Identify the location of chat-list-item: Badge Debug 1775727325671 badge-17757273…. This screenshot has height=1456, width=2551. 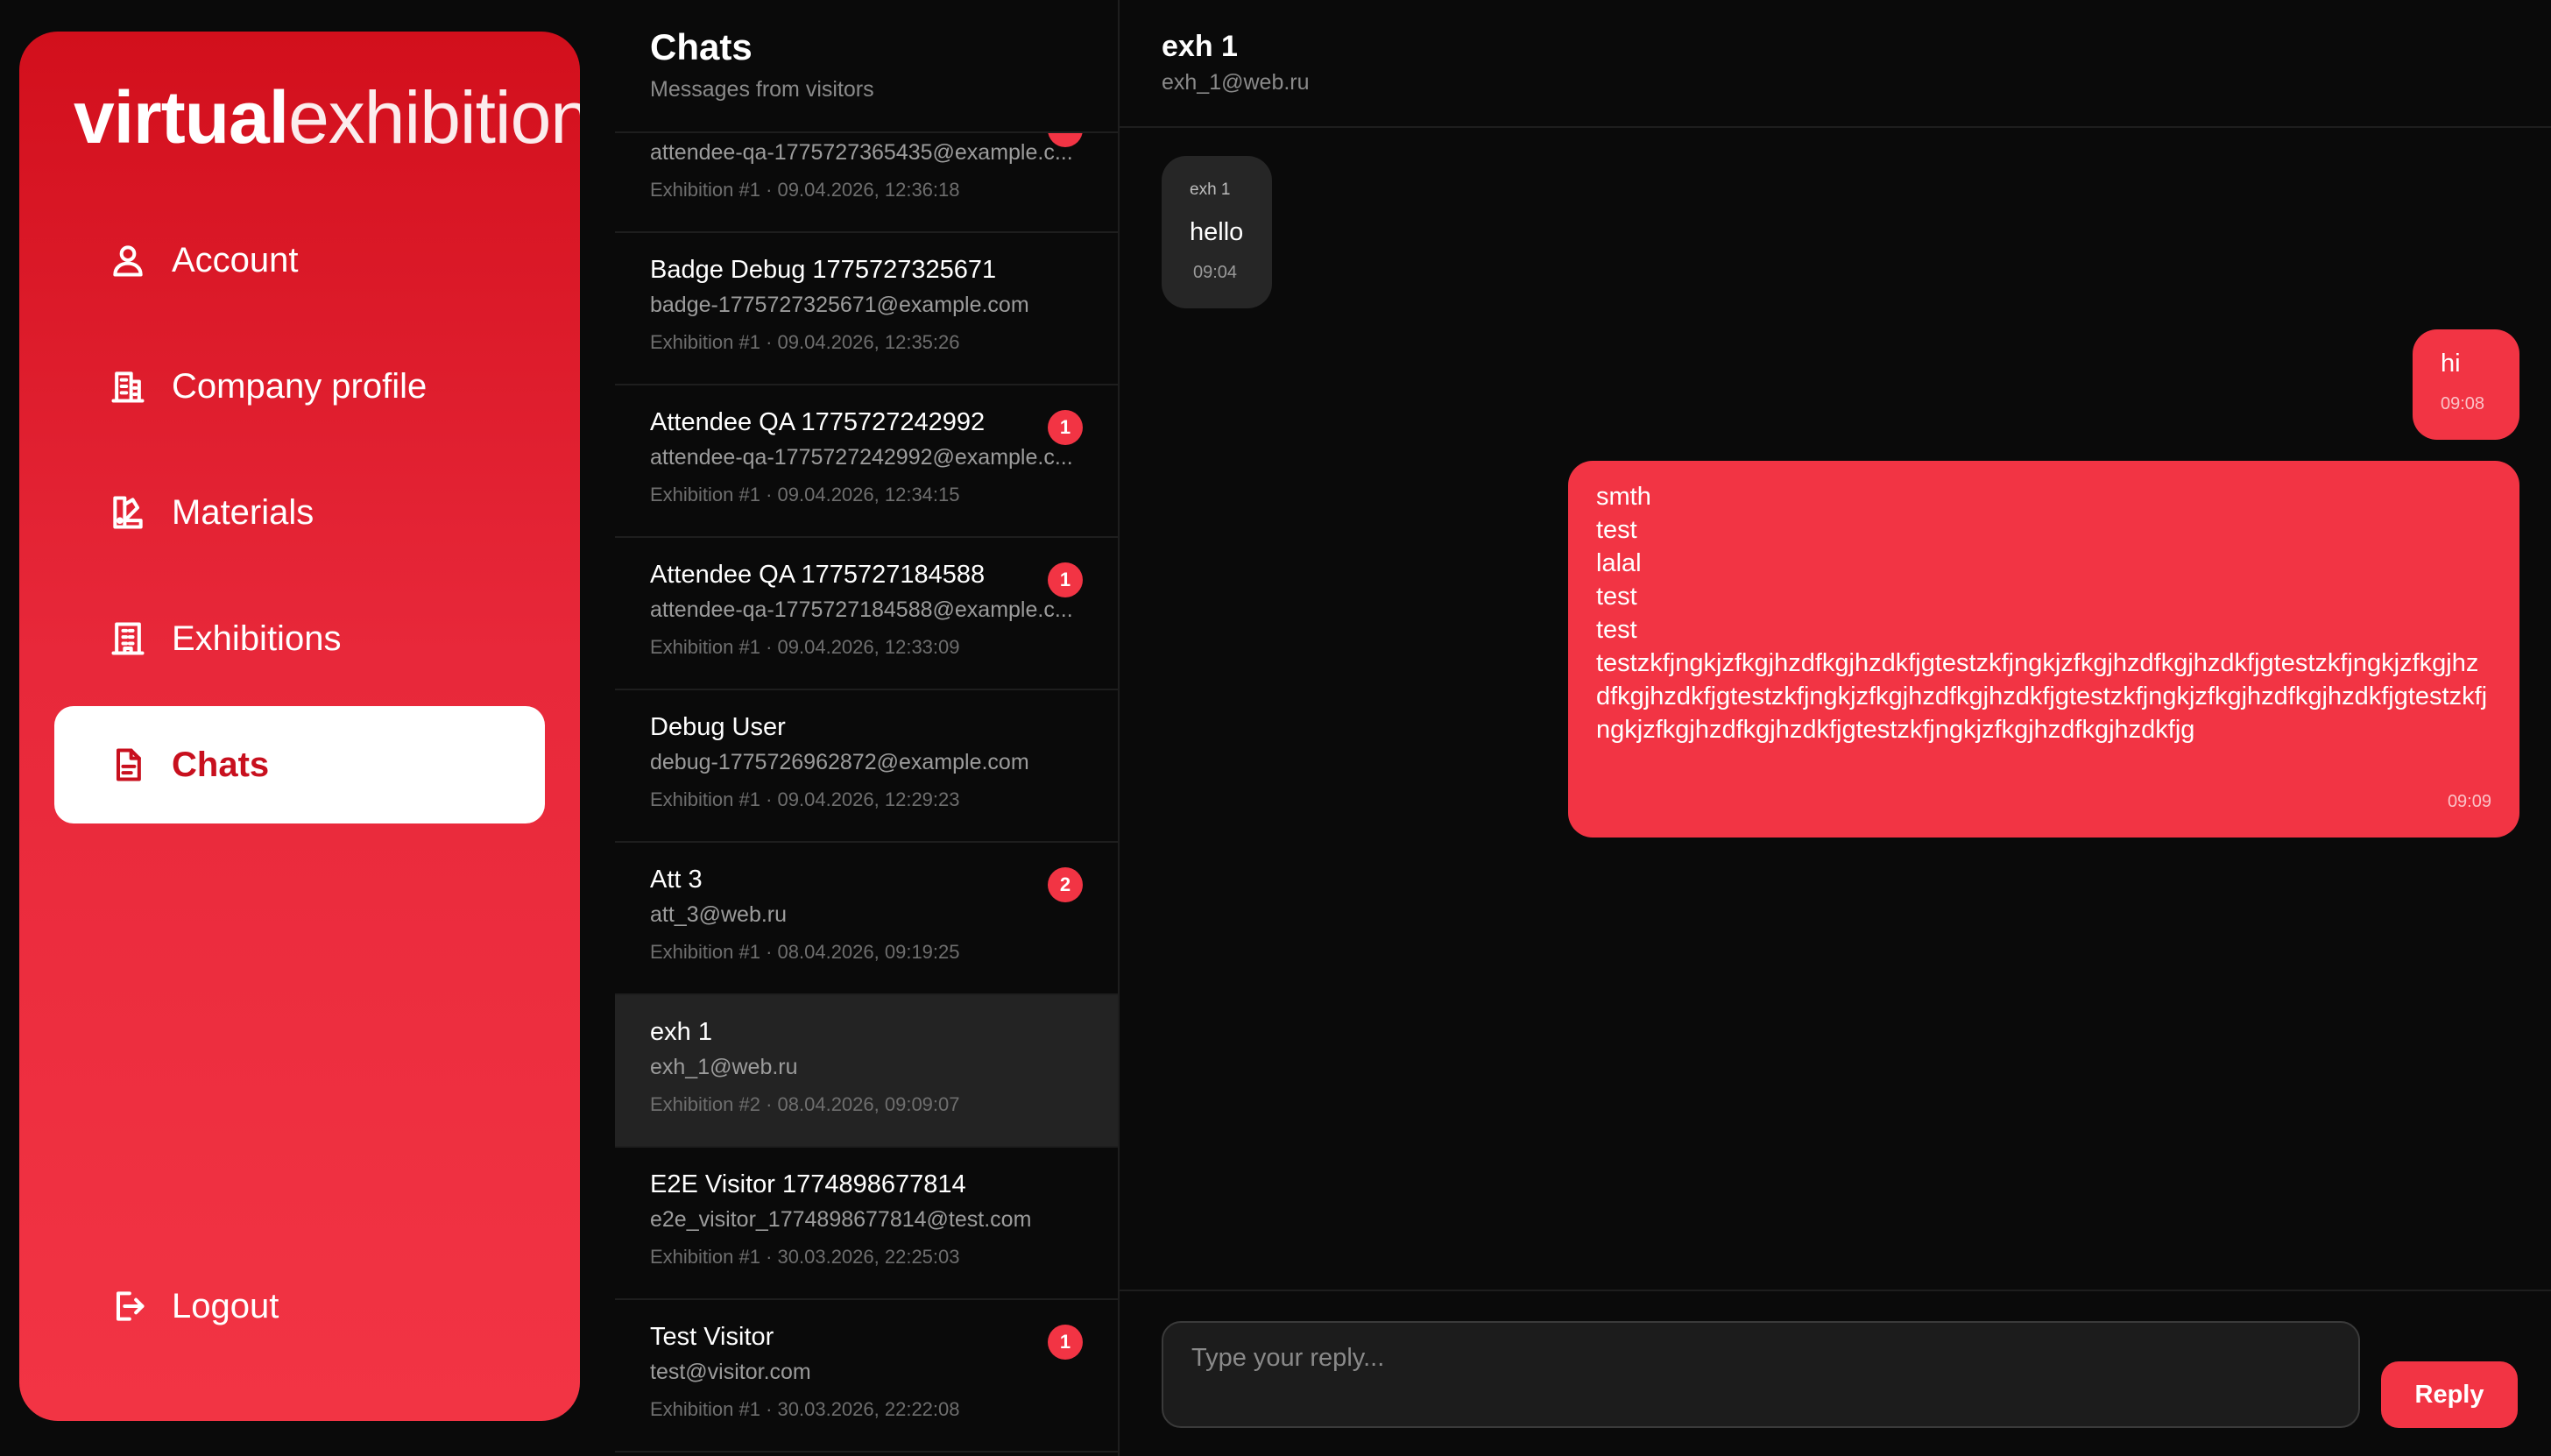
(866, 309).